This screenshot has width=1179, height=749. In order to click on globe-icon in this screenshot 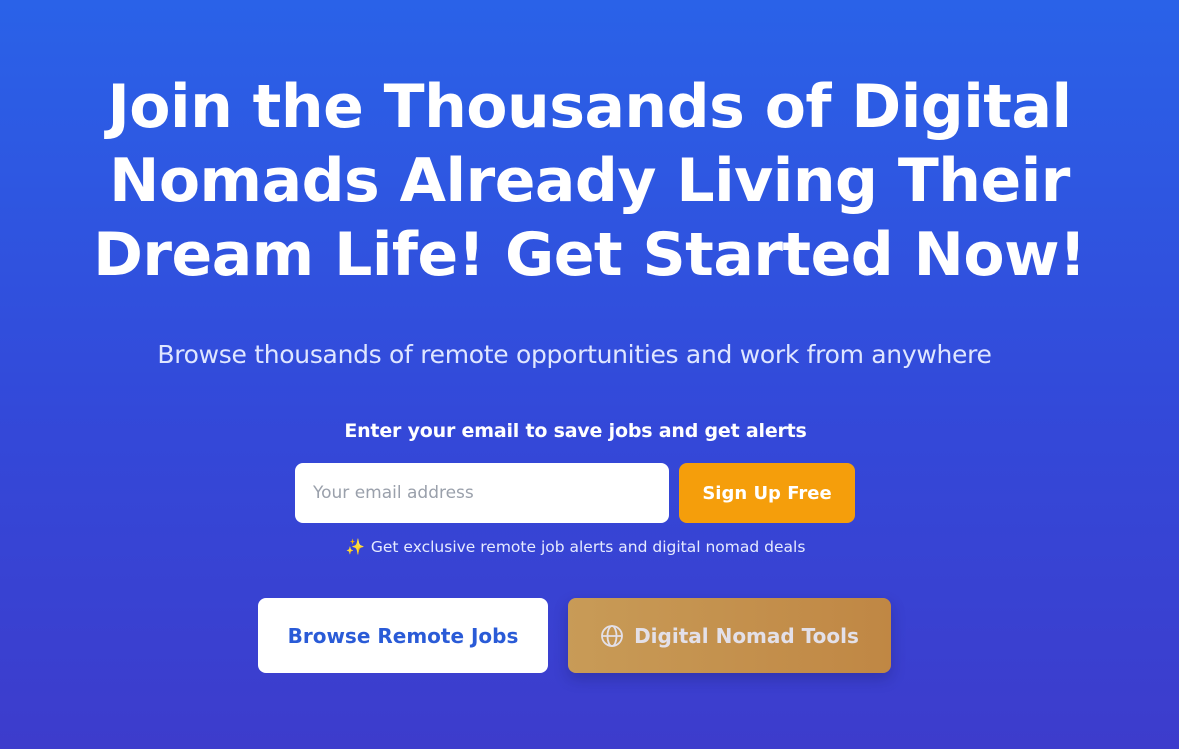, I will do `click(612, 636)`.